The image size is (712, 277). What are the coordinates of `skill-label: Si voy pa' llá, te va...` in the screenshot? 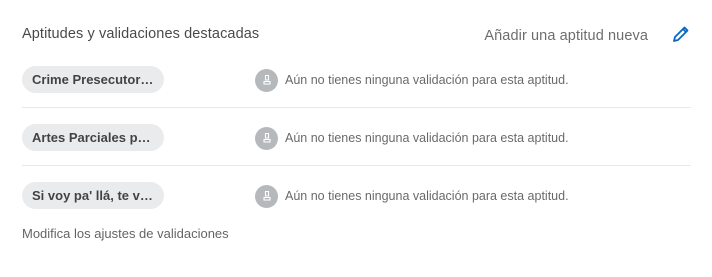 It's located at (93, 195).